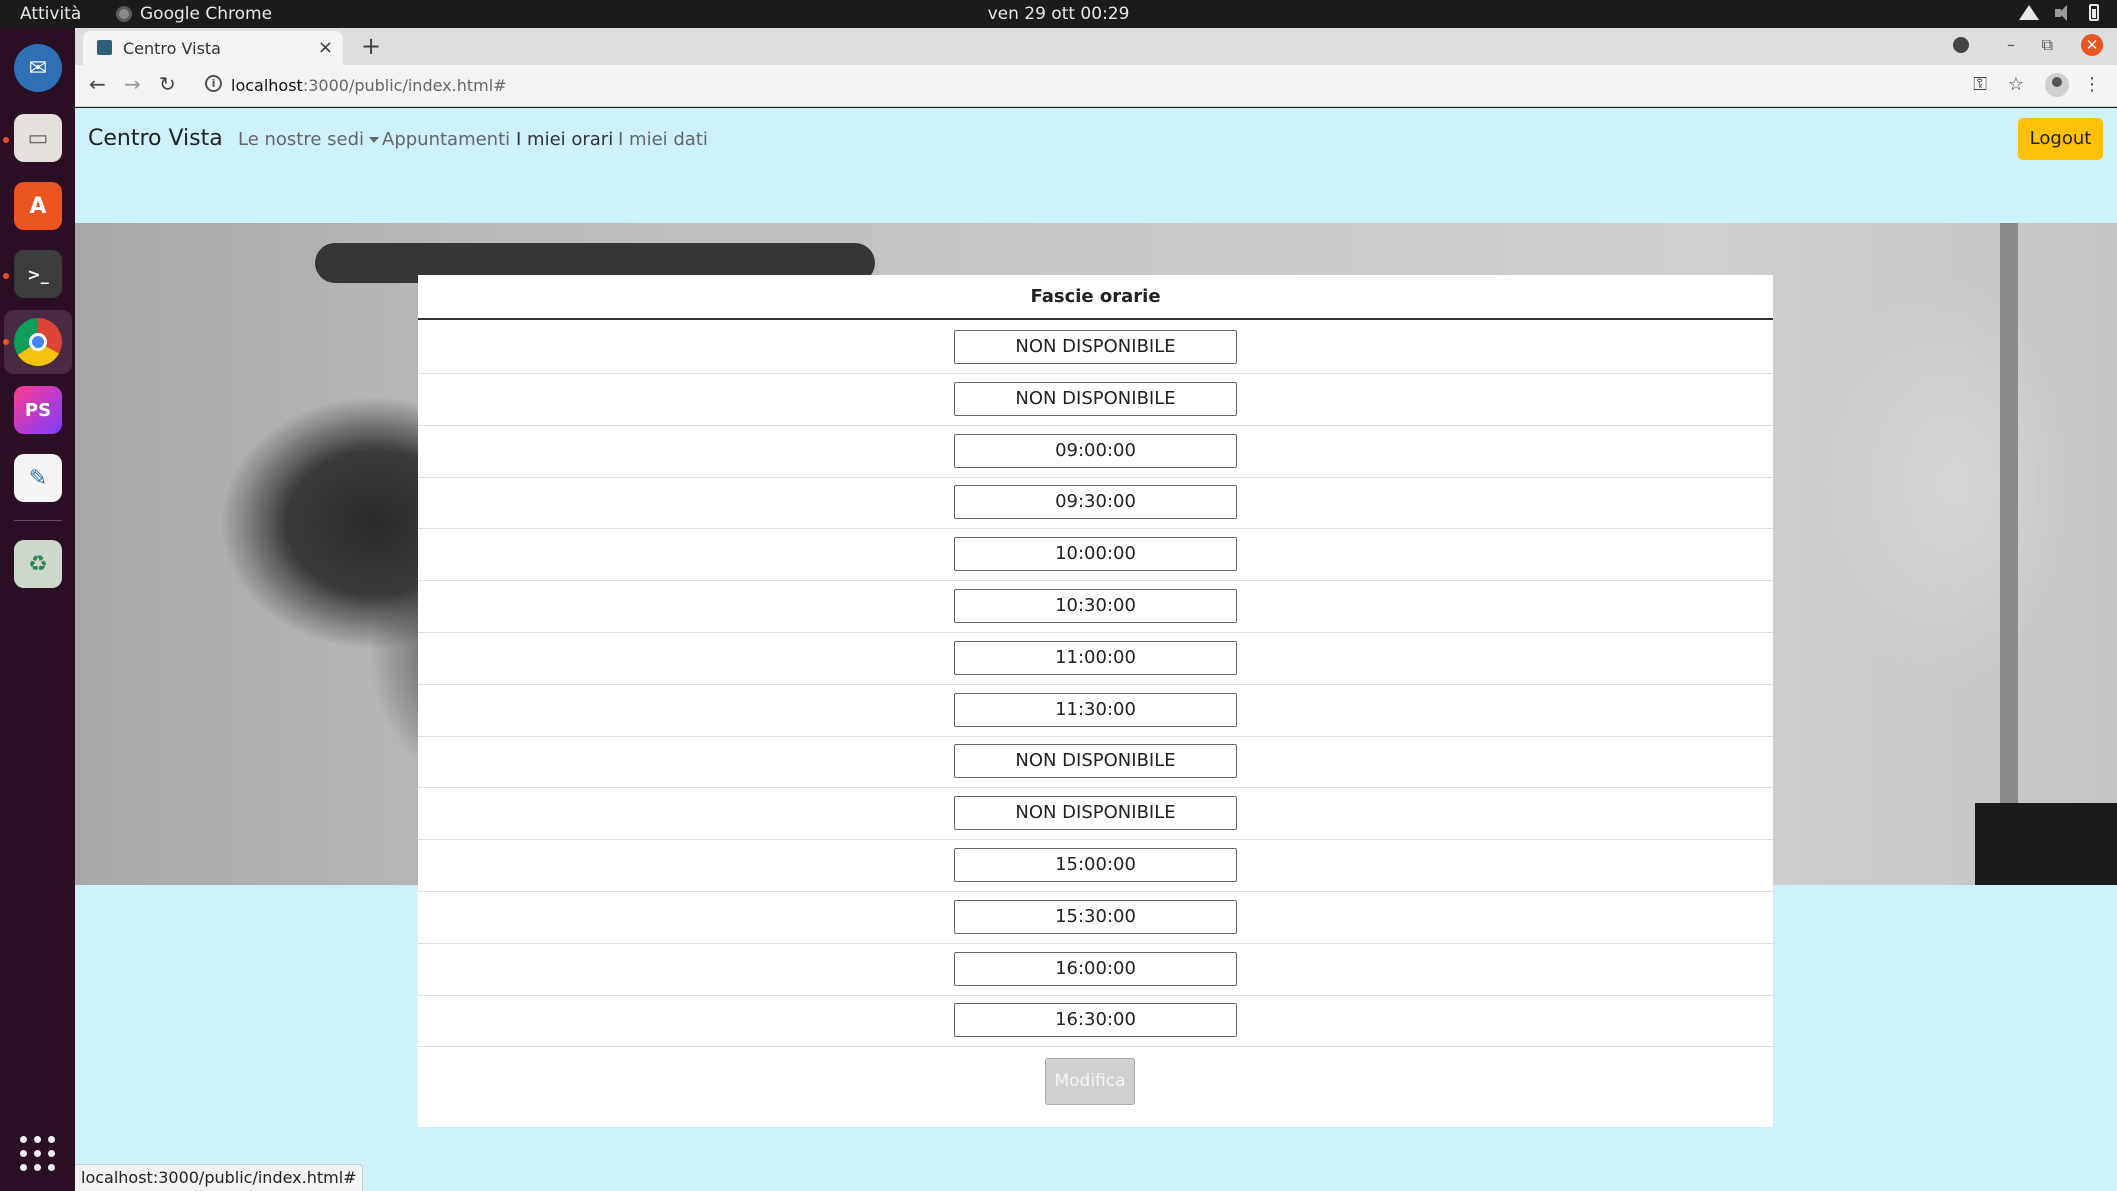  Describe the element at coordinates (1961, 45) in the screenshot. I see `tab-search-icon` at that location.